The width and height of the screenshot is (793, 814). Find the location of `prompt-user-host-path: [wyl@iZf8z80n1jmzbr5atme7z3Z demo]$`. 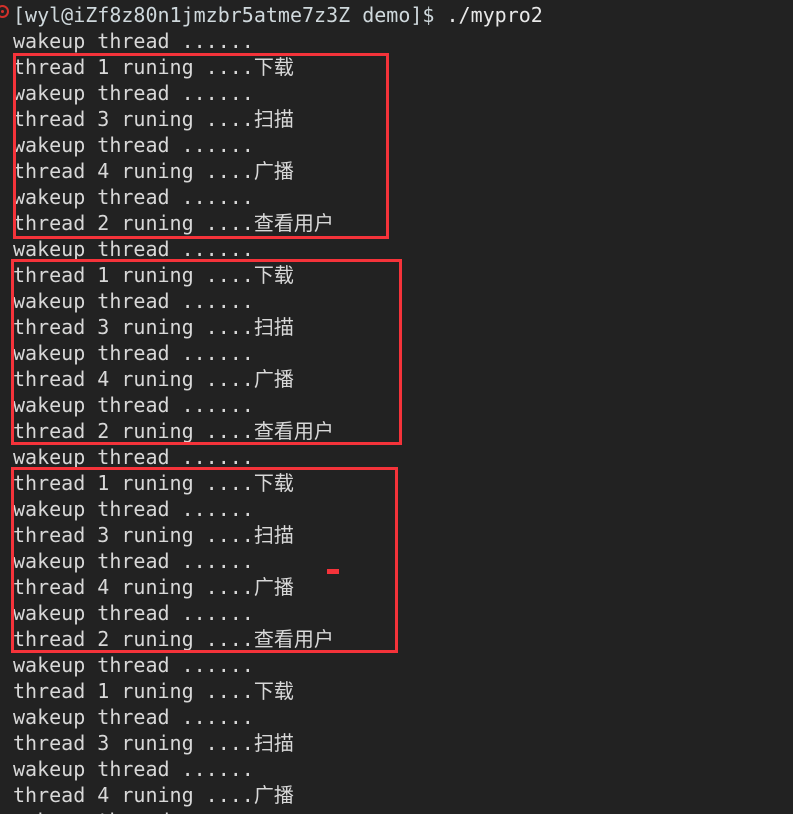

prompt-user-host-path: [wyl@iZf8z80n1jmzbr5atme7z3Z demo]$ is located at coordinates (224, 15).